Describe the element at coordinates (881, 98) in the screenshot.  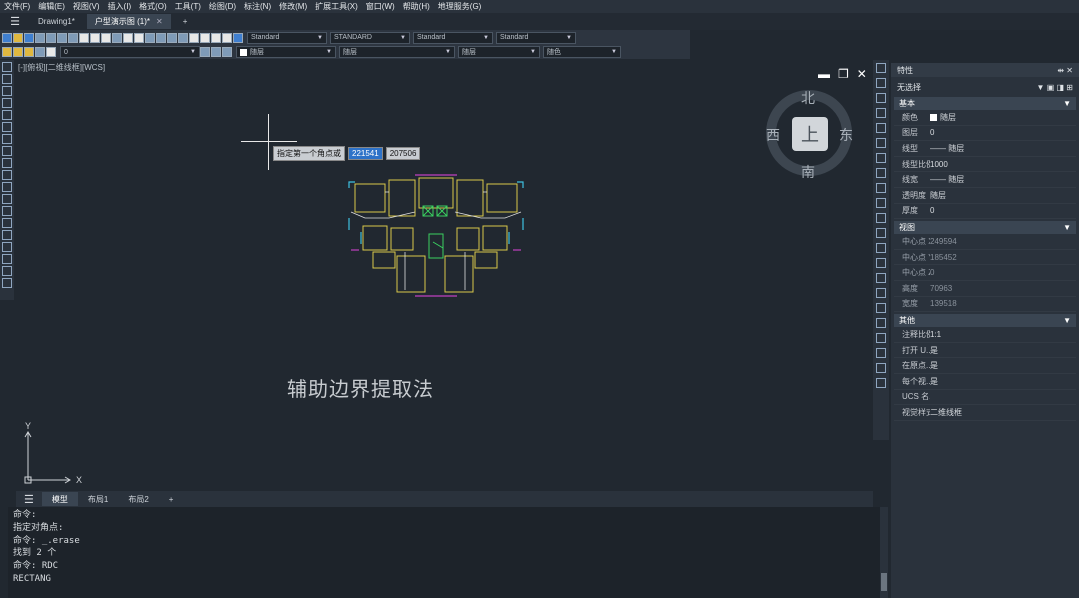
I see `mirror-icon` at that location.